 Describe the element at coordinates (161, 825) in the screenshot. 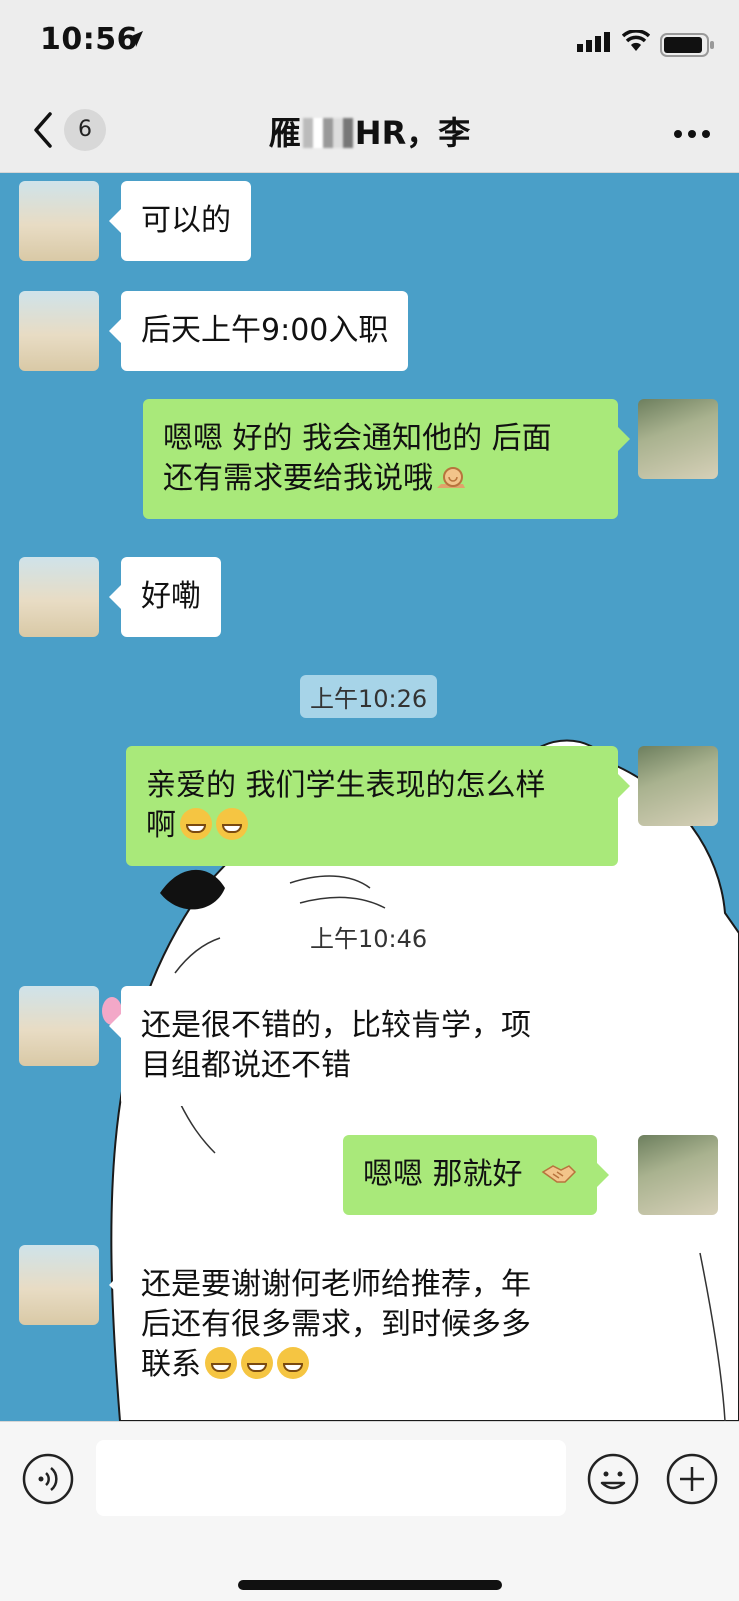

I see `message-text: 啊` at that location.